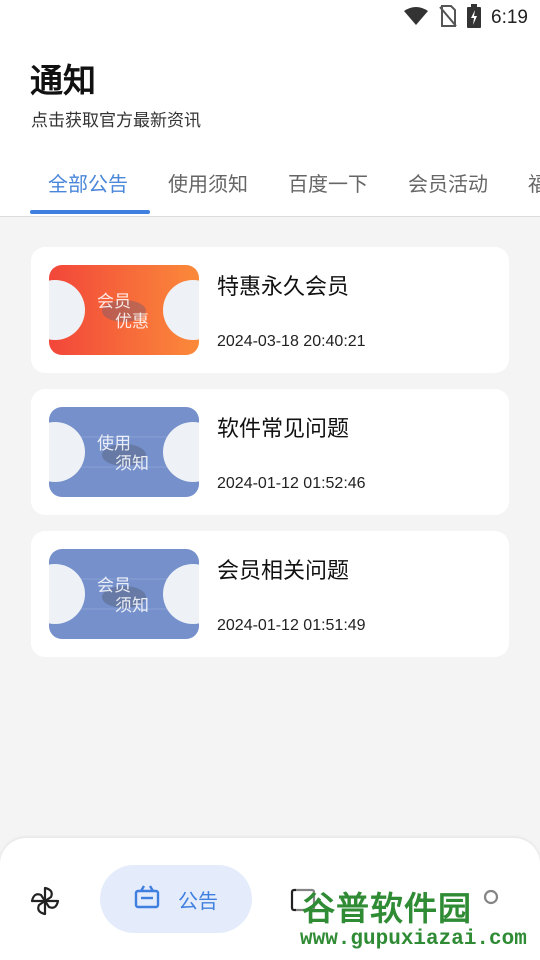 This screenshot has width=540, height=960. I want to click on watermark-logo: 谷普软件园 www.gupuxiazai.com, so click(418, 919).